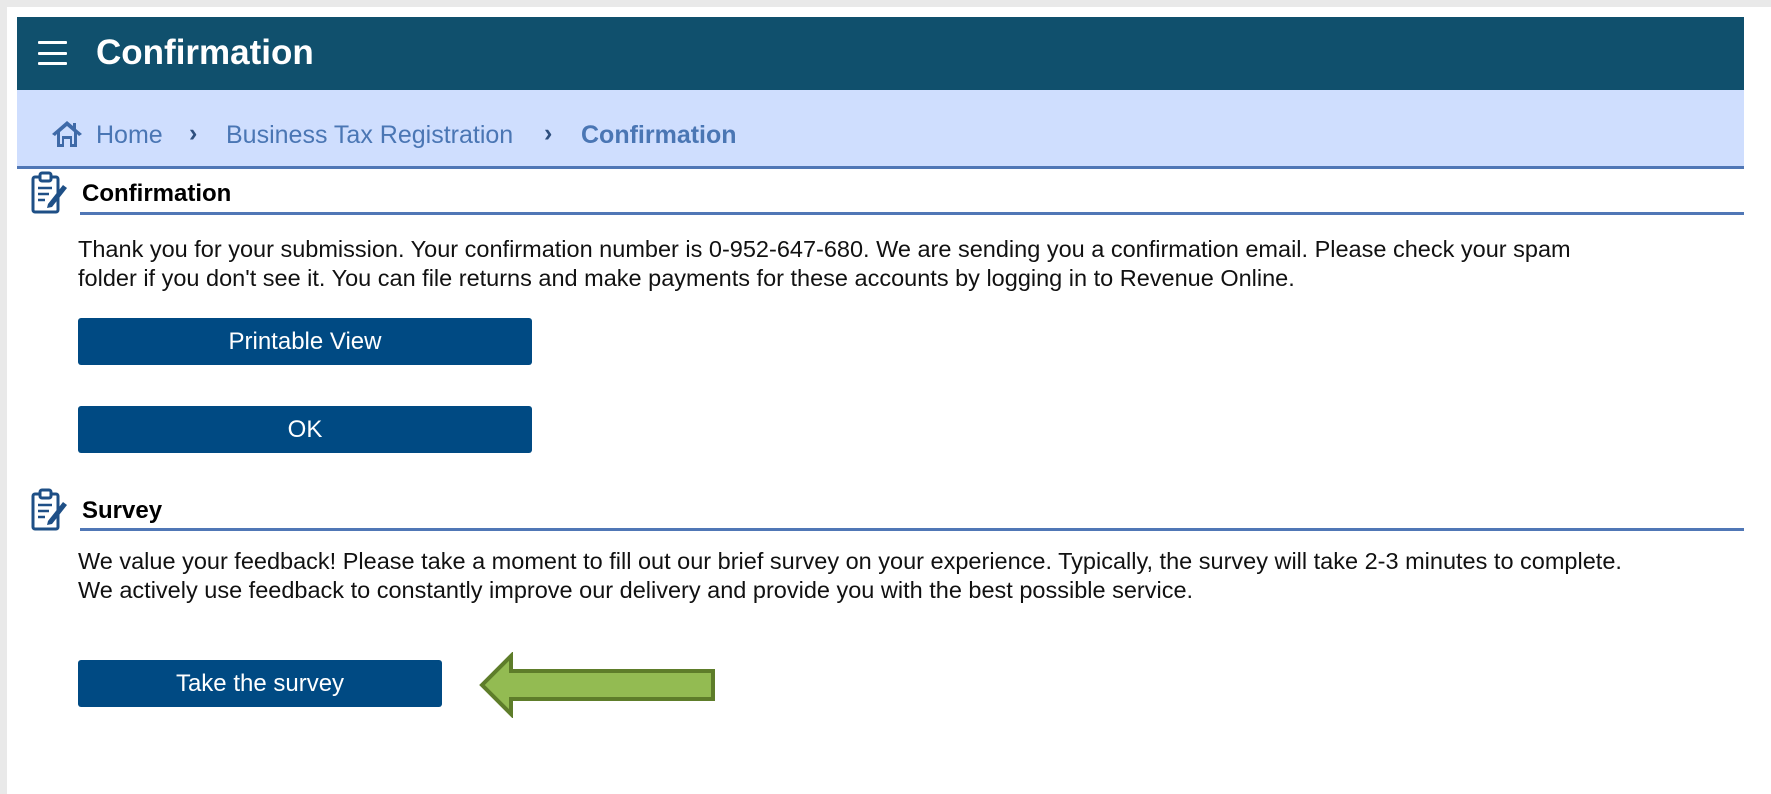 Image resolution: width=1771 pixels, height=794 pixels. Describe the element at coordinates (880, 53) in the screenshot. I see `page-header: Confirmation` at that location.